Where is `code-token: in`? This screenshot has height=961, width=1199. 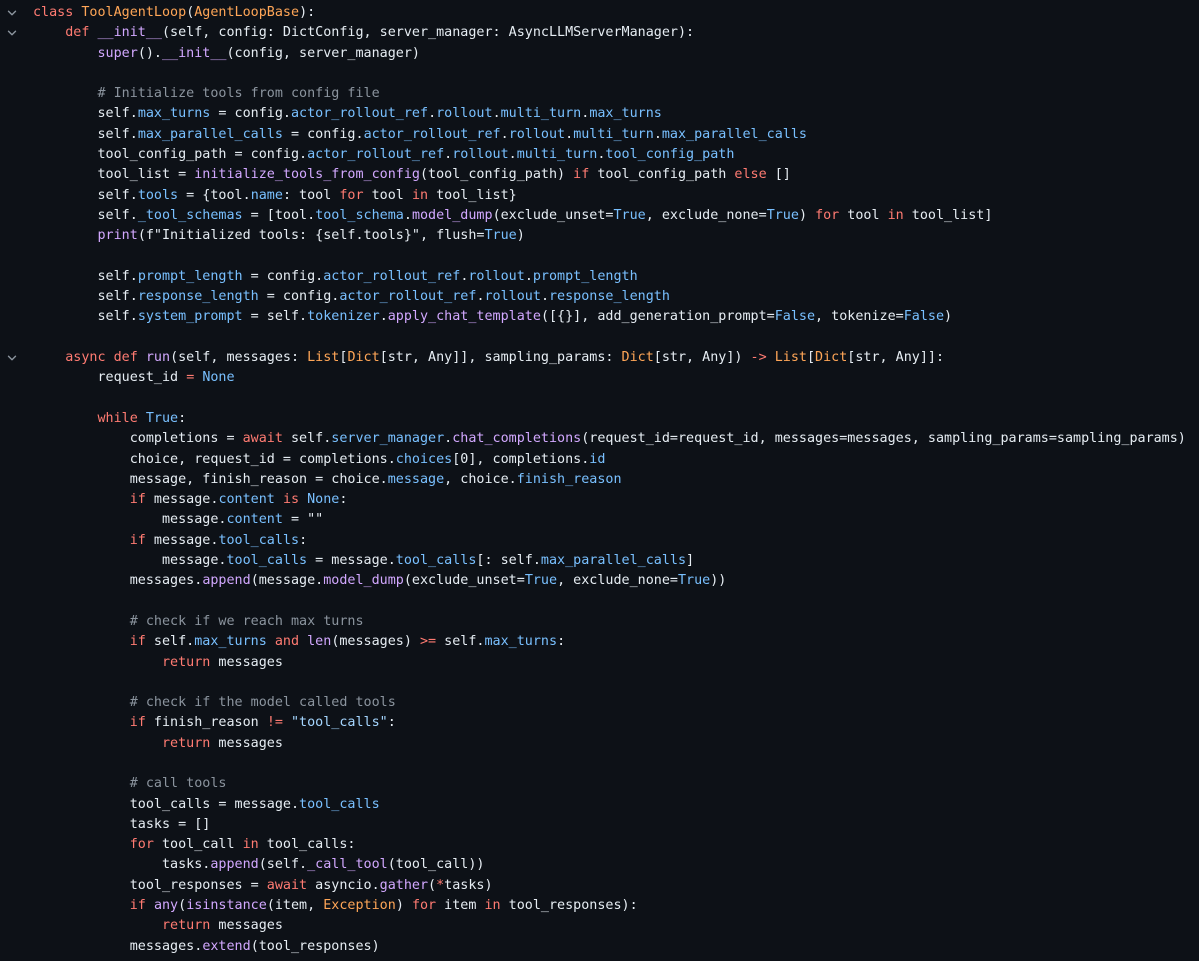
code-token: in is located at coordinates (895, 215).